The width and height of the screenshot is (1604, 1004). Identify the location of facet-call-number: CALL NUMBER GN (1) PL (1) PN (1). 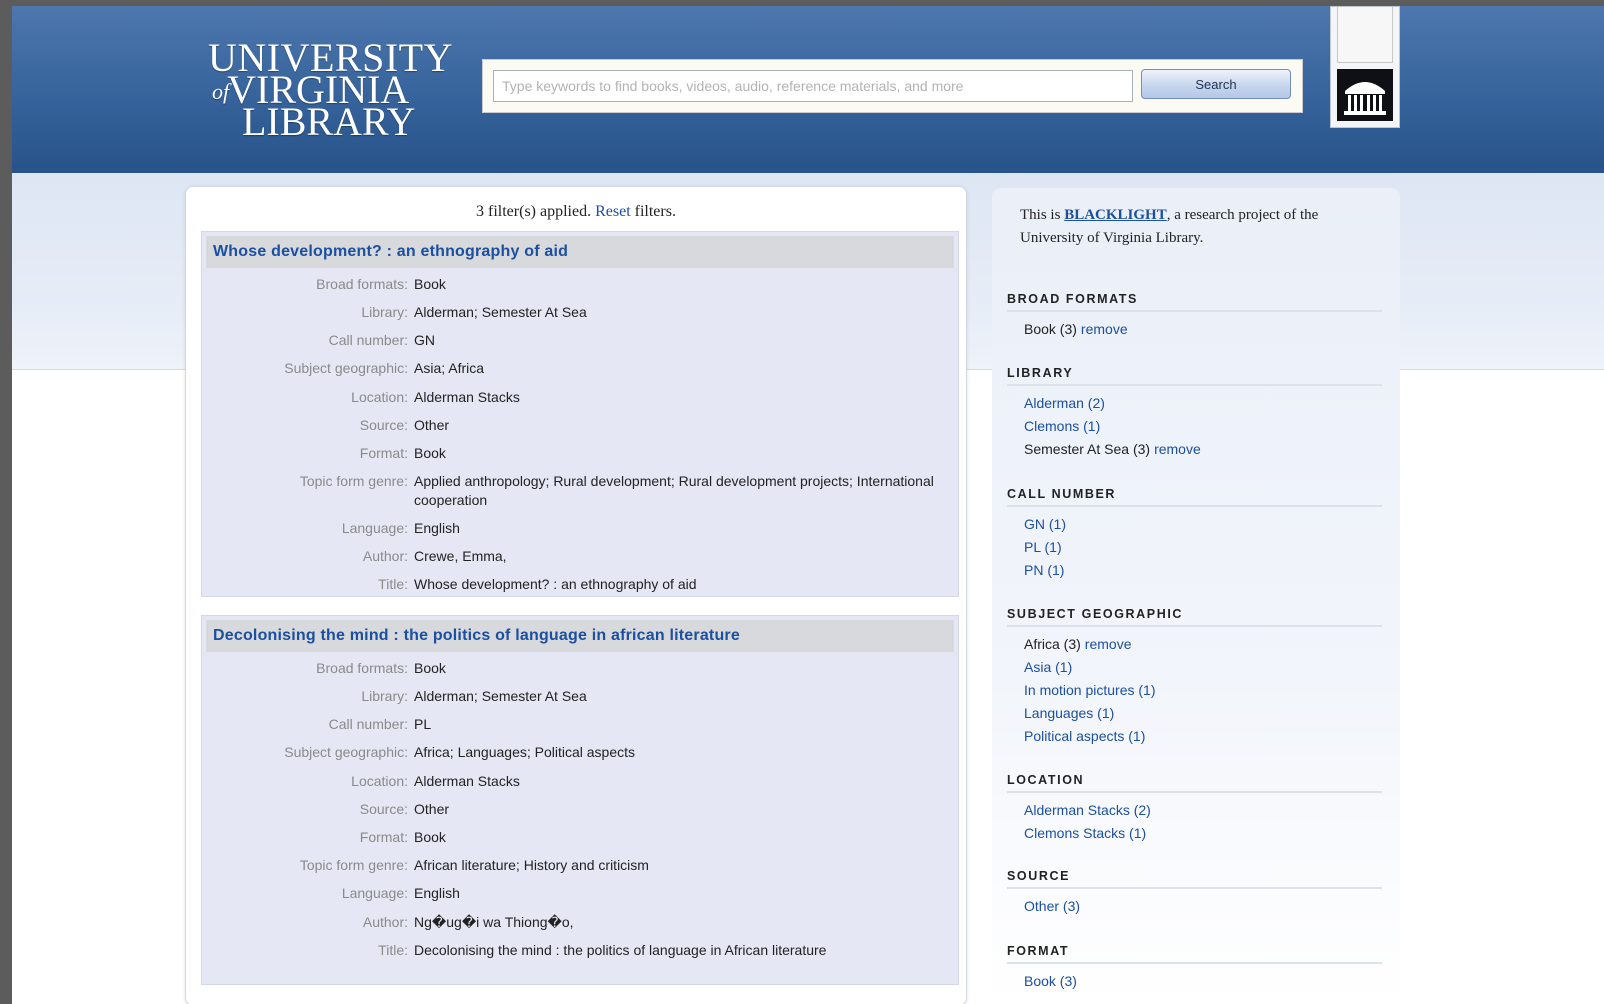
(1194, 535).